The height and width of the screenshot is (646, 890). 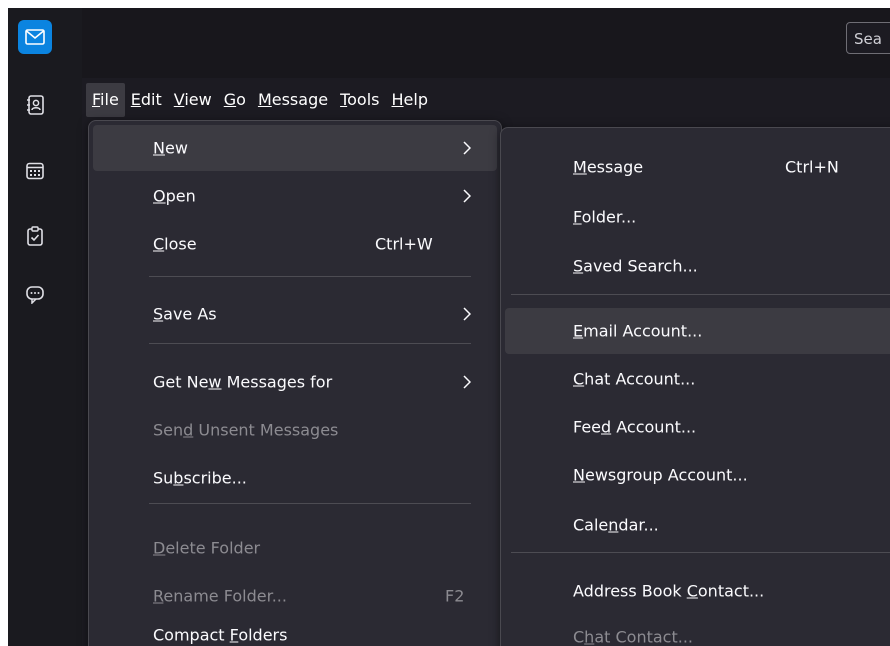 What do you see at coordinates (579, 475) in the screenshot?
I see `access-key: N` at bounding box center [579, 475].